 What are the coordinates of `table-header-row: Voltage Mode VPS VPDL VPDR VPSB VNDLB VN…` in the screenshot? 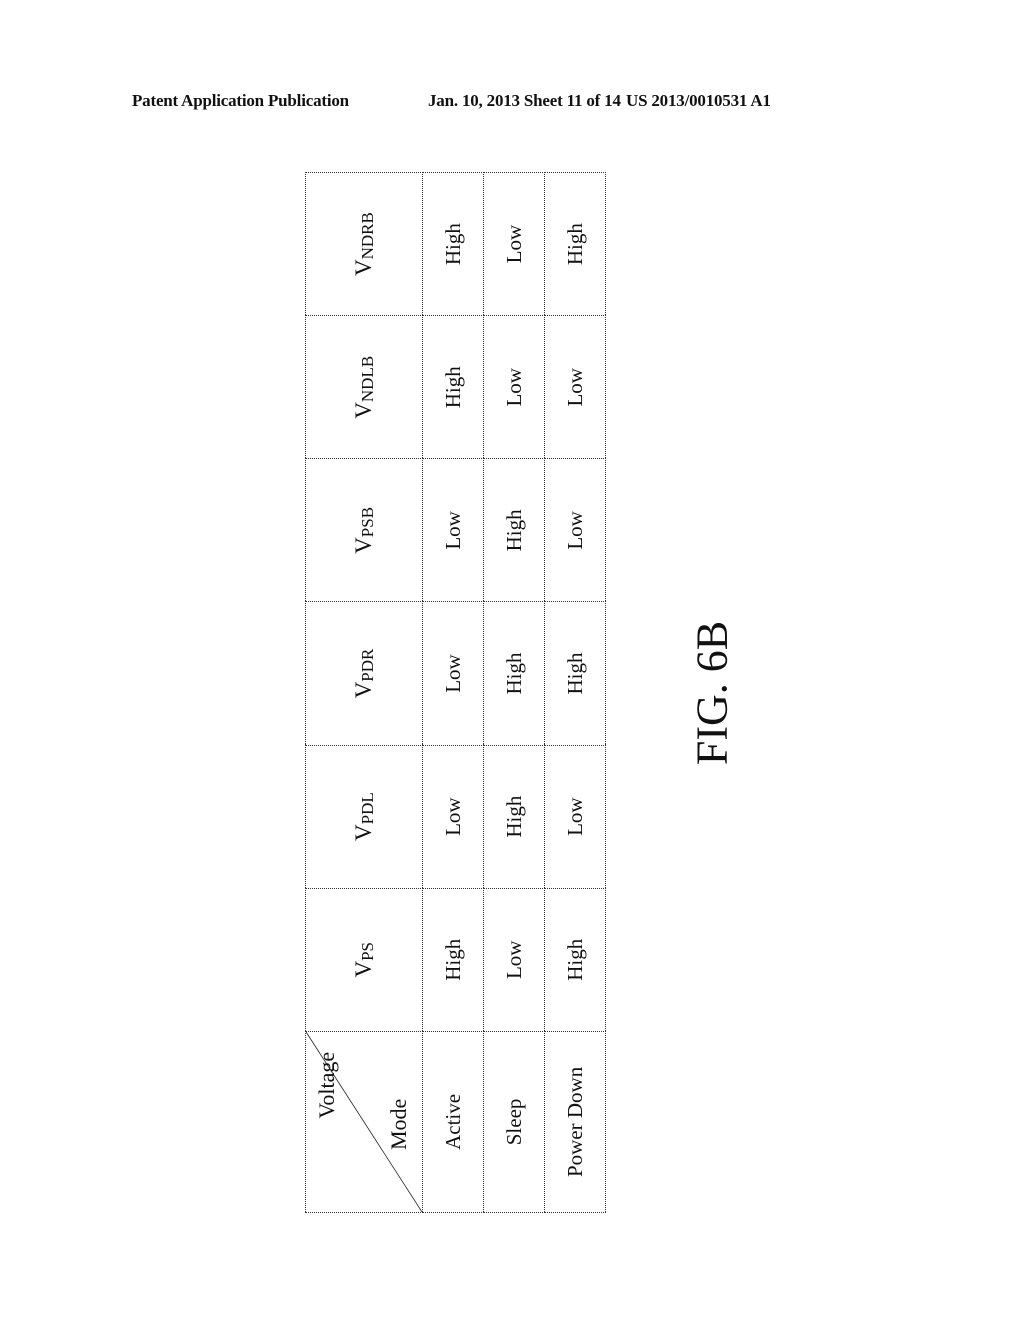 It's located at (364, 692).